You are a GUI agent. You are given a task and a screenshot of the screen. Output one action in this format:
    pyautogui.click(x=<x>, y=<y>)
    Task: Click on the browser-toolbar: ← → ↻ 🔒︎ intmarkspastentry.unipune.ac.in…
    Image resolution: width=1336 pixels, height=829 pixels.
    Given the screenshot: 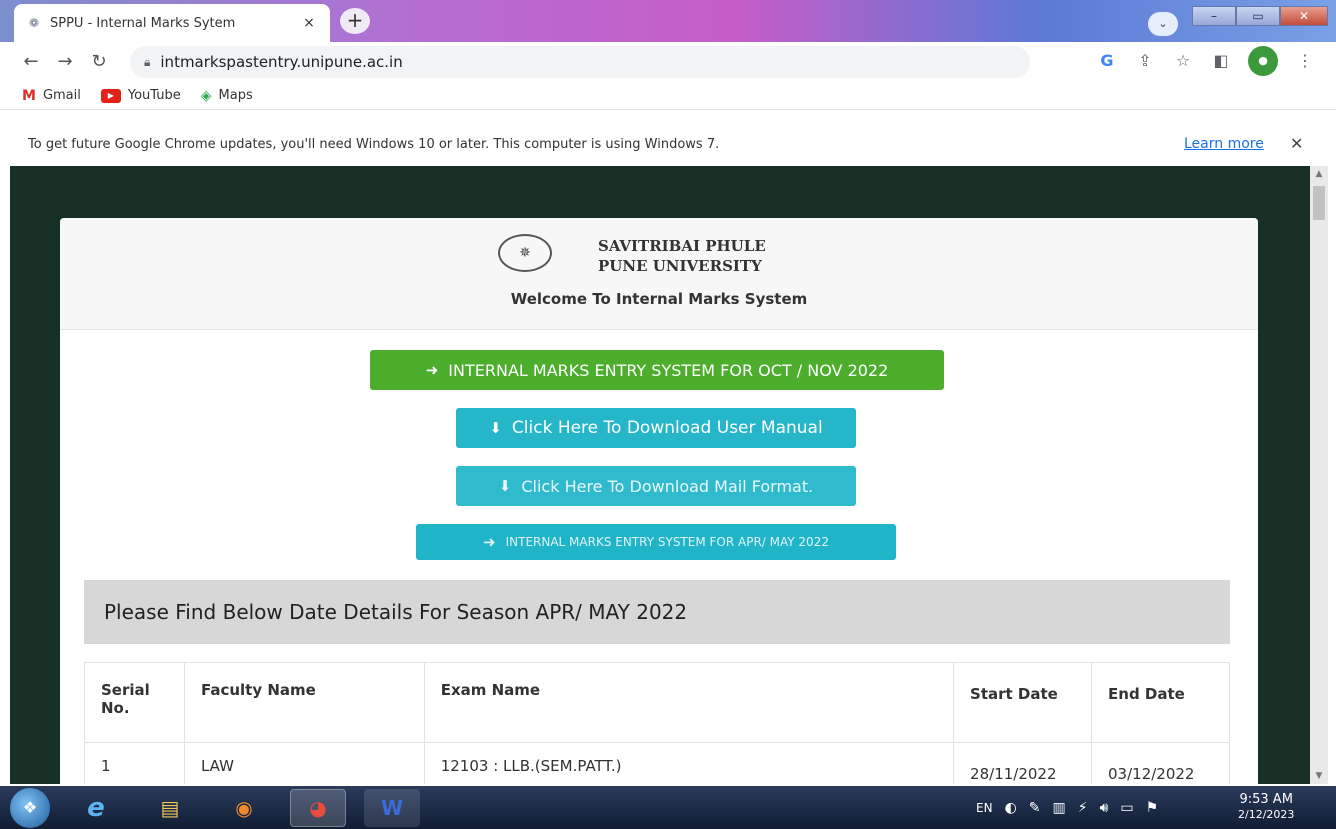 What is the action you would take?
    pyautogui.click(x=668, y=62)
    